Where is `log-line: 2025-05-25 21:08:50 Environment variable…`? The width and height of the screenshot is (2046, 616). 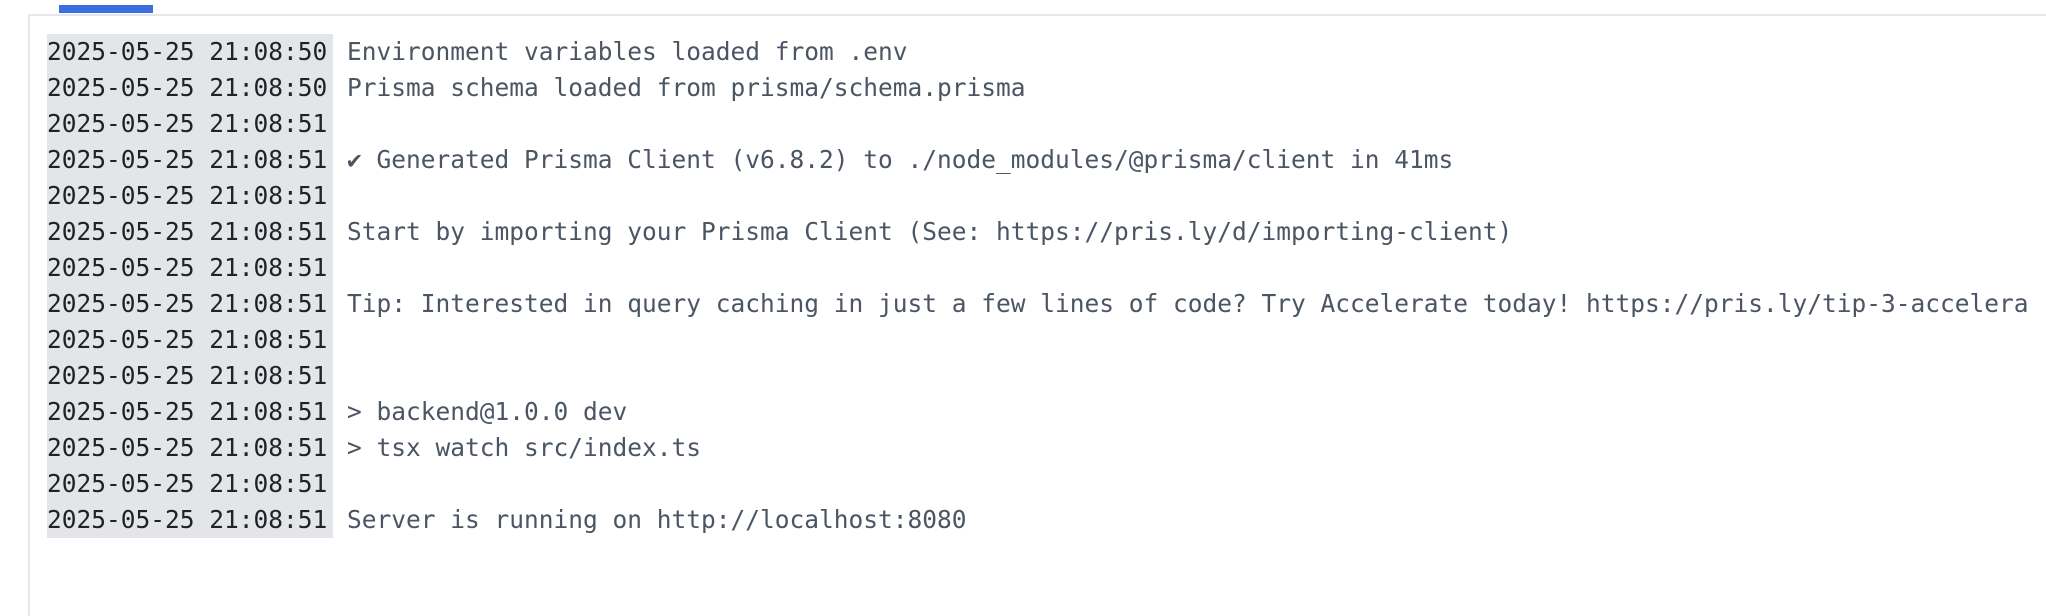
log-line: 2025-05-25 21:08:50 Environment variable… is located at coordinates (1038, 52).